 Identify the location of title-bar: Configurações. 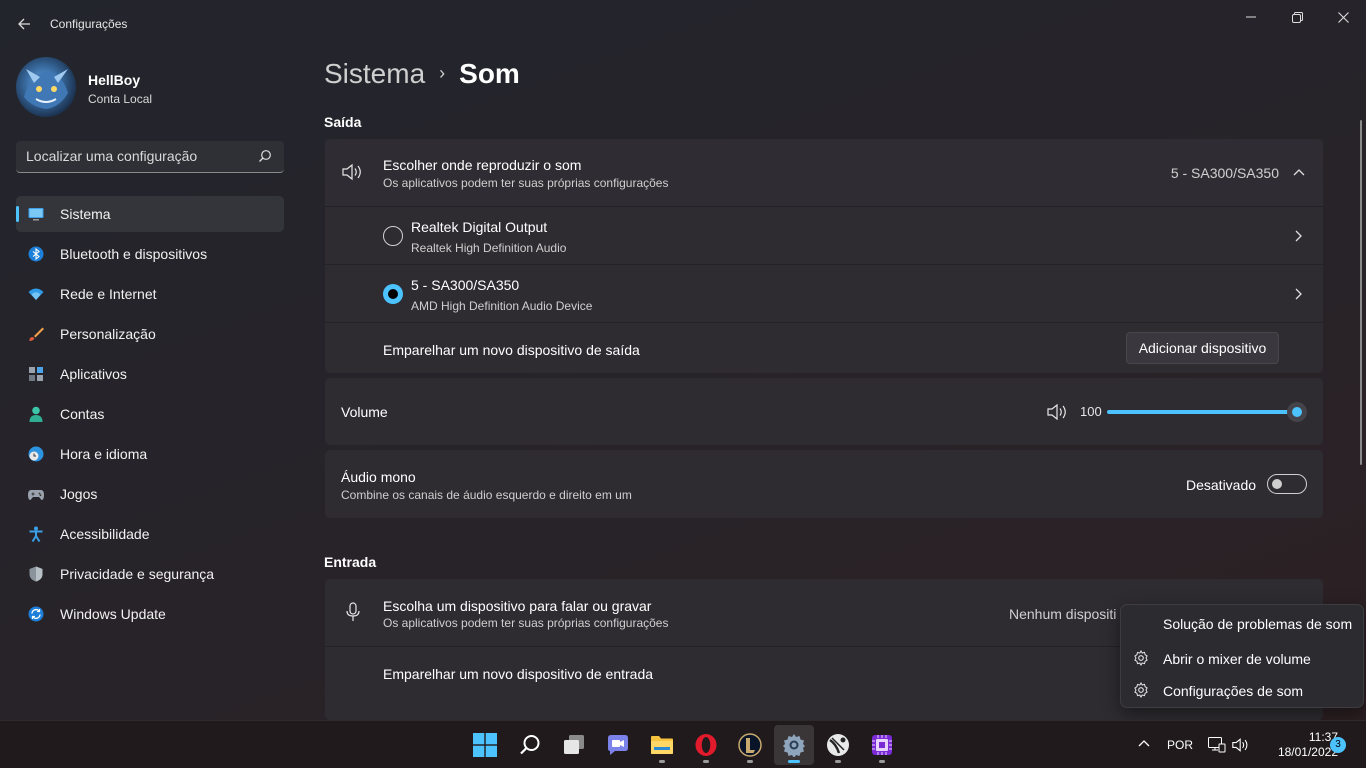
(683, 24).